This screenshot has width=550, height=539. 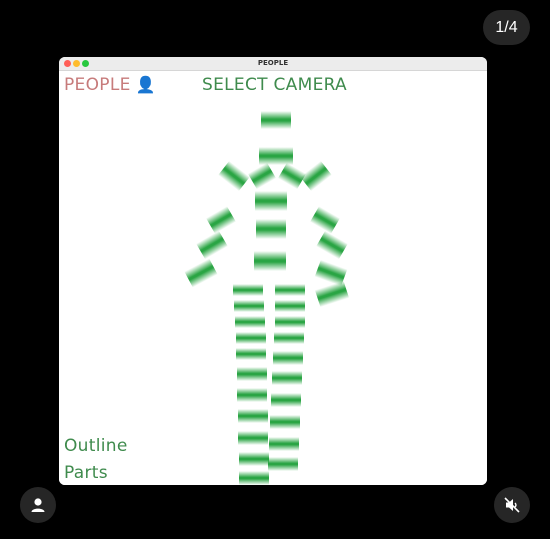 I want to click on right-leg-part, so click(x=286, y=377).